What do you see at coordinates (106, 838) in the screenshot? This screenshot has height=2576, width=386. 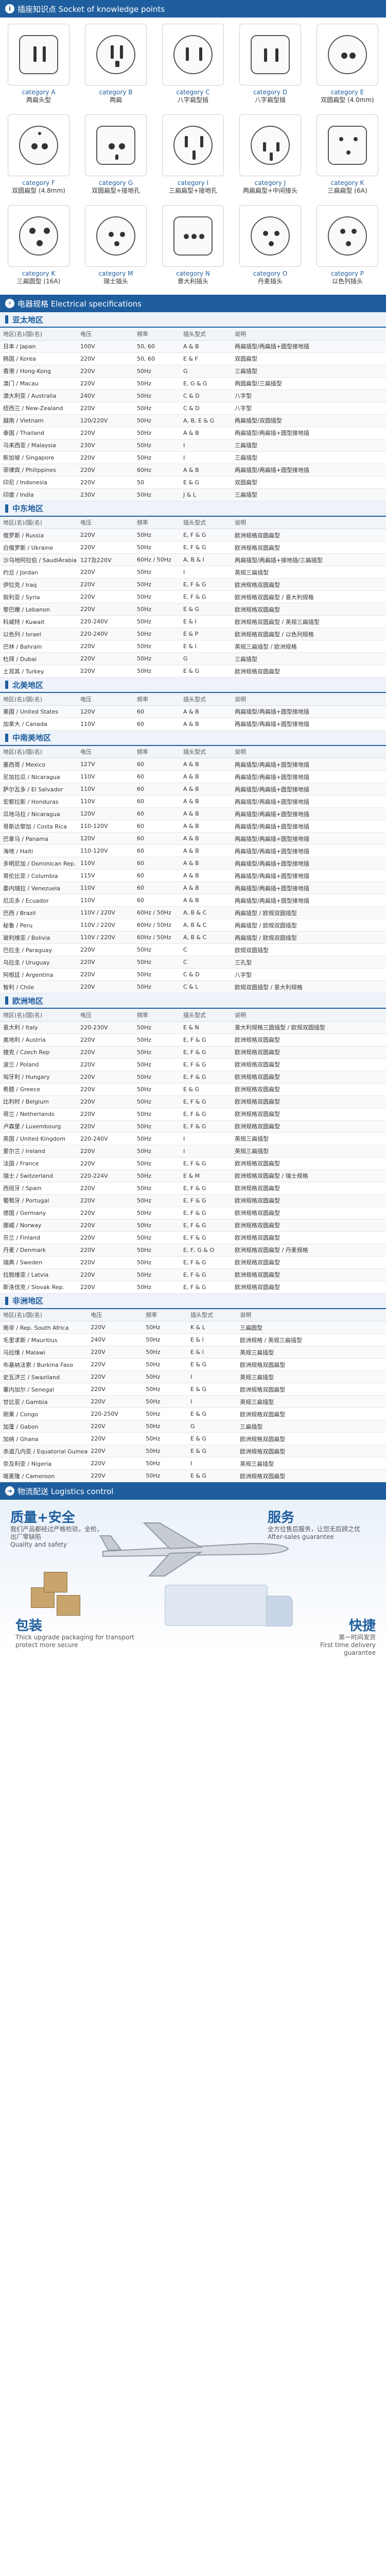 I see `table-cell: 120V` at bounding box center [106, 838].